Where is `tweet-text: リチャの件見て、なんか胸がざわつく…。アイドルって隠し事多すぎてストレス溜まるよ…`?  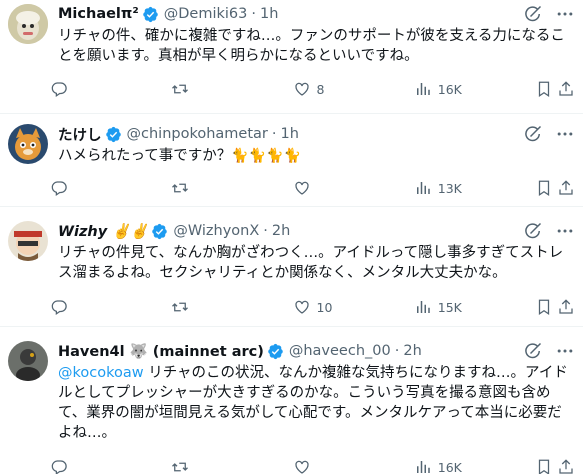 tweet-text: リチャの件見て、なんか胸がざわつく…。アイドルって隠し事多すぎてストレス溜まるよ… is located at coordinates (311, 263).